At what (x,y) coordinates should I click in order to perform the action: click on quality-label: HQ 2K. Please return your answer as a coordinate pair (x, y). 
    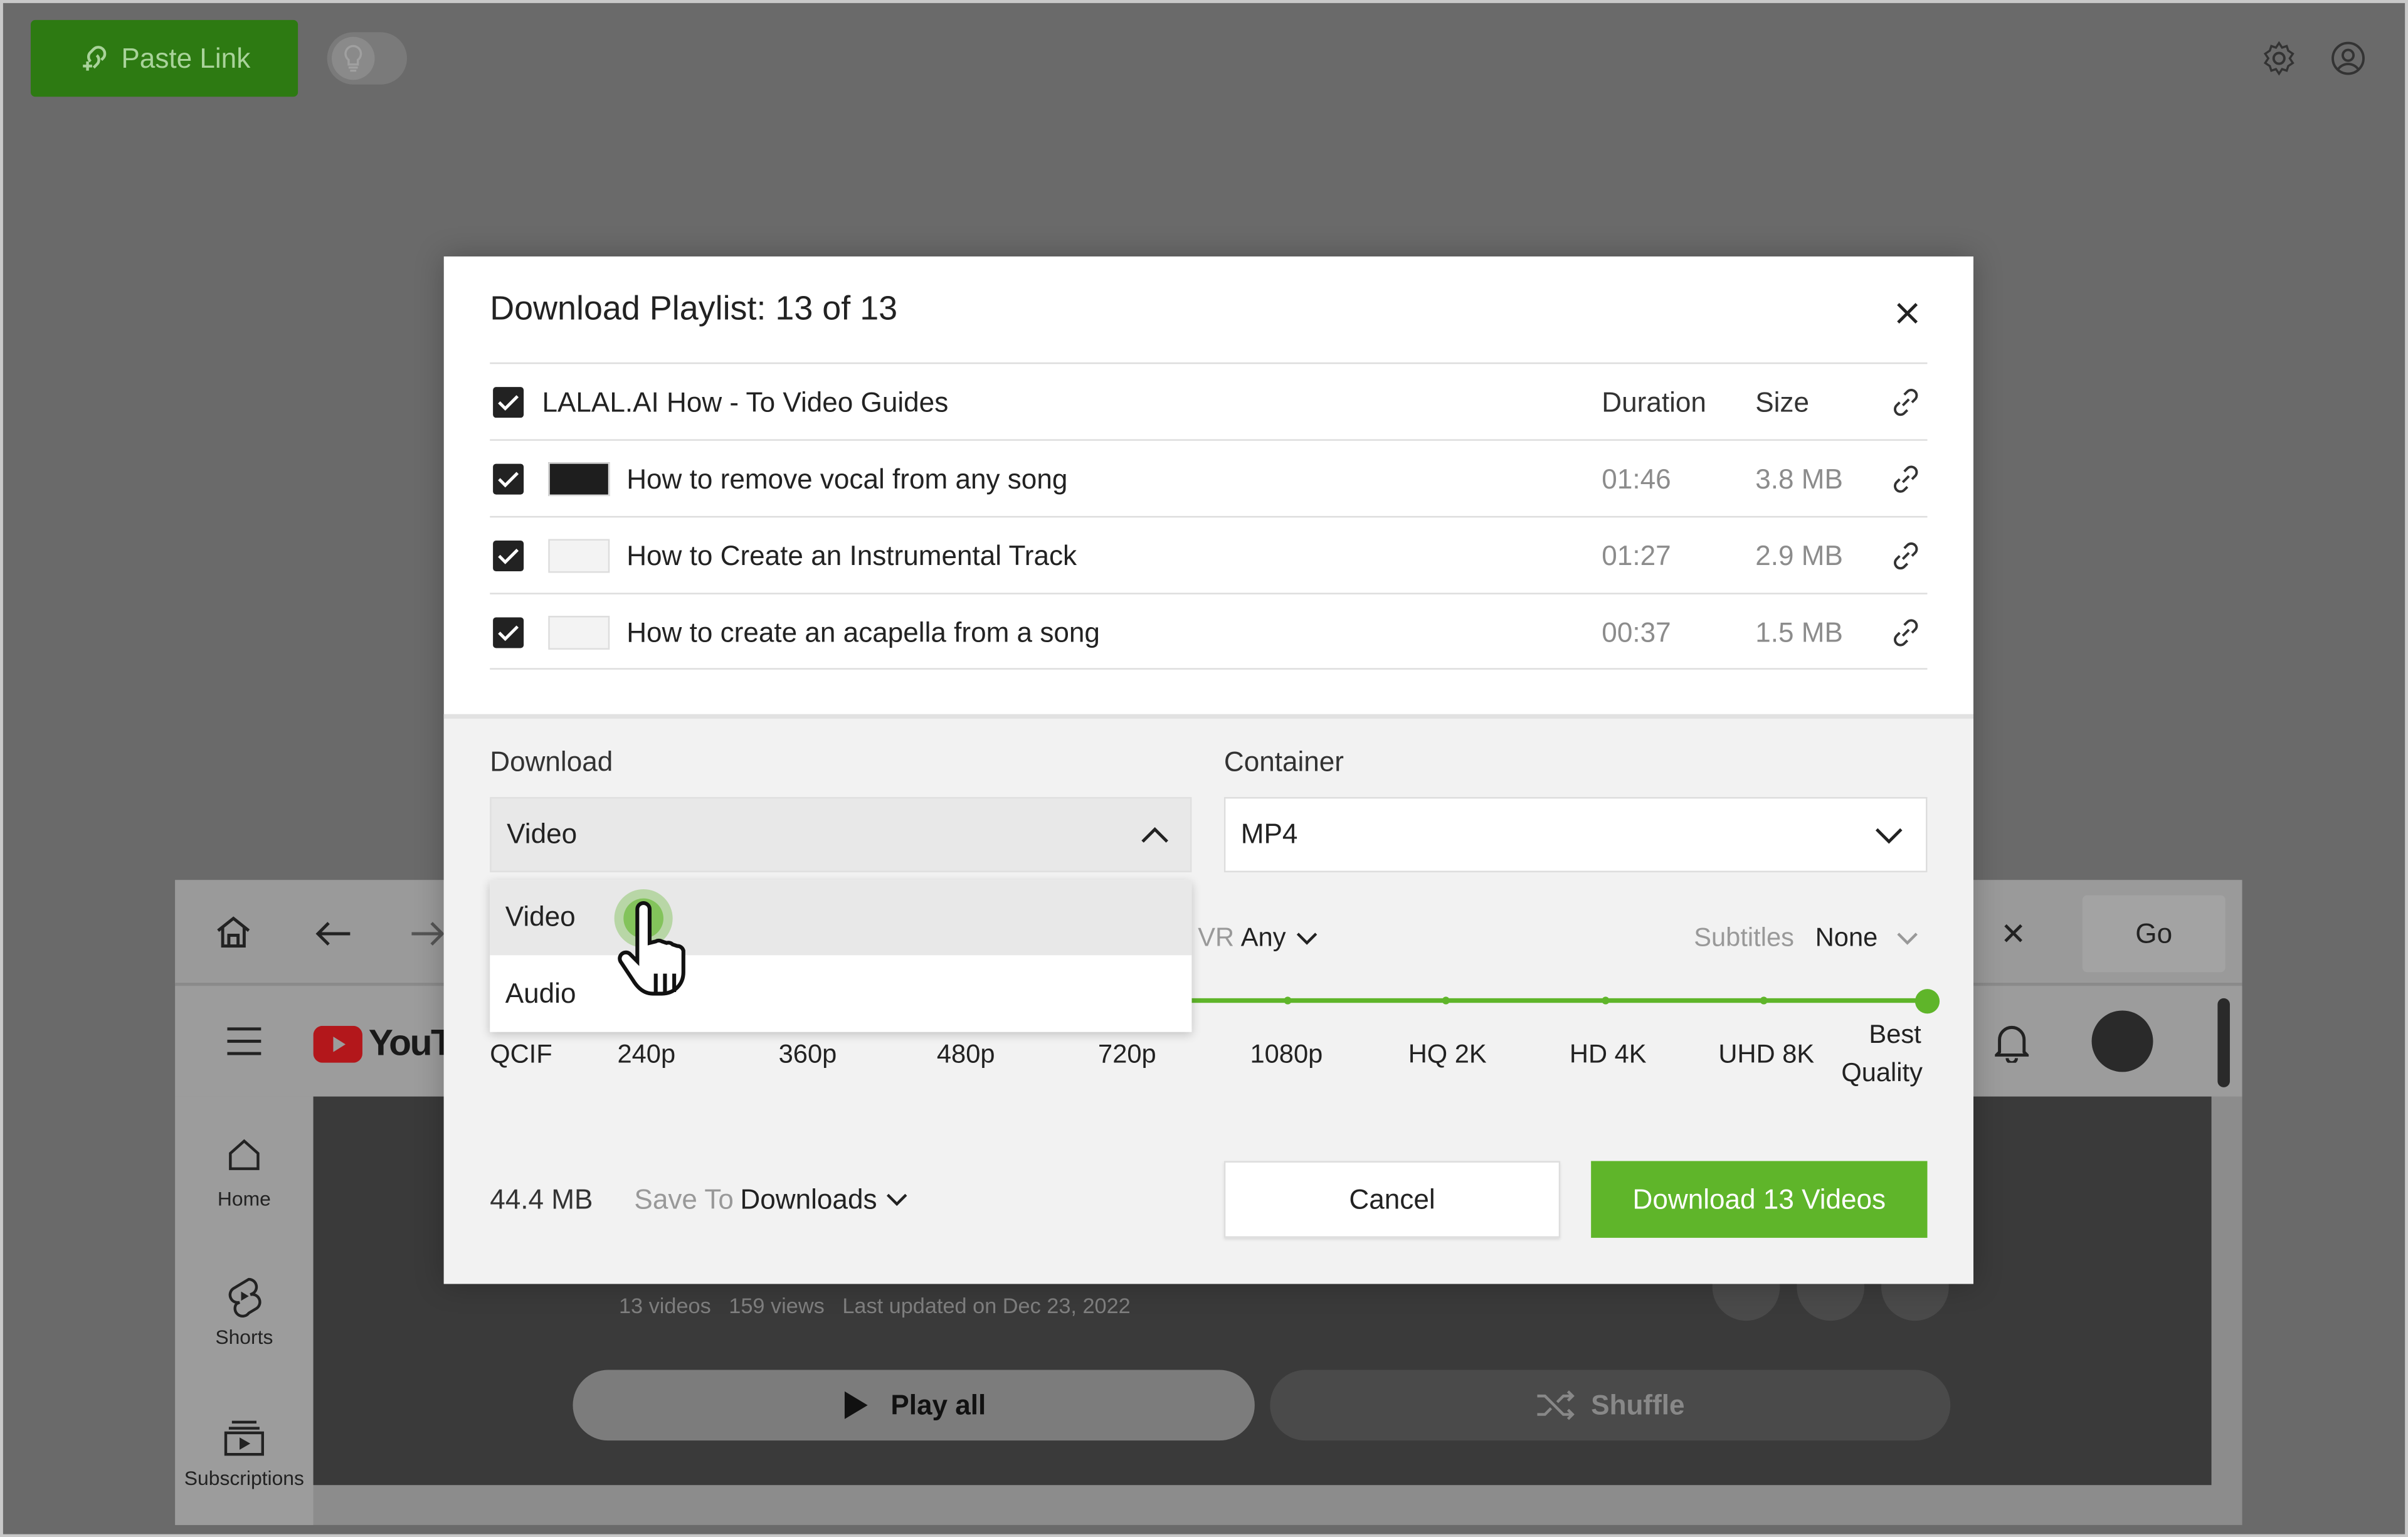
    Looking at the image, I should click on (1447, 1054).